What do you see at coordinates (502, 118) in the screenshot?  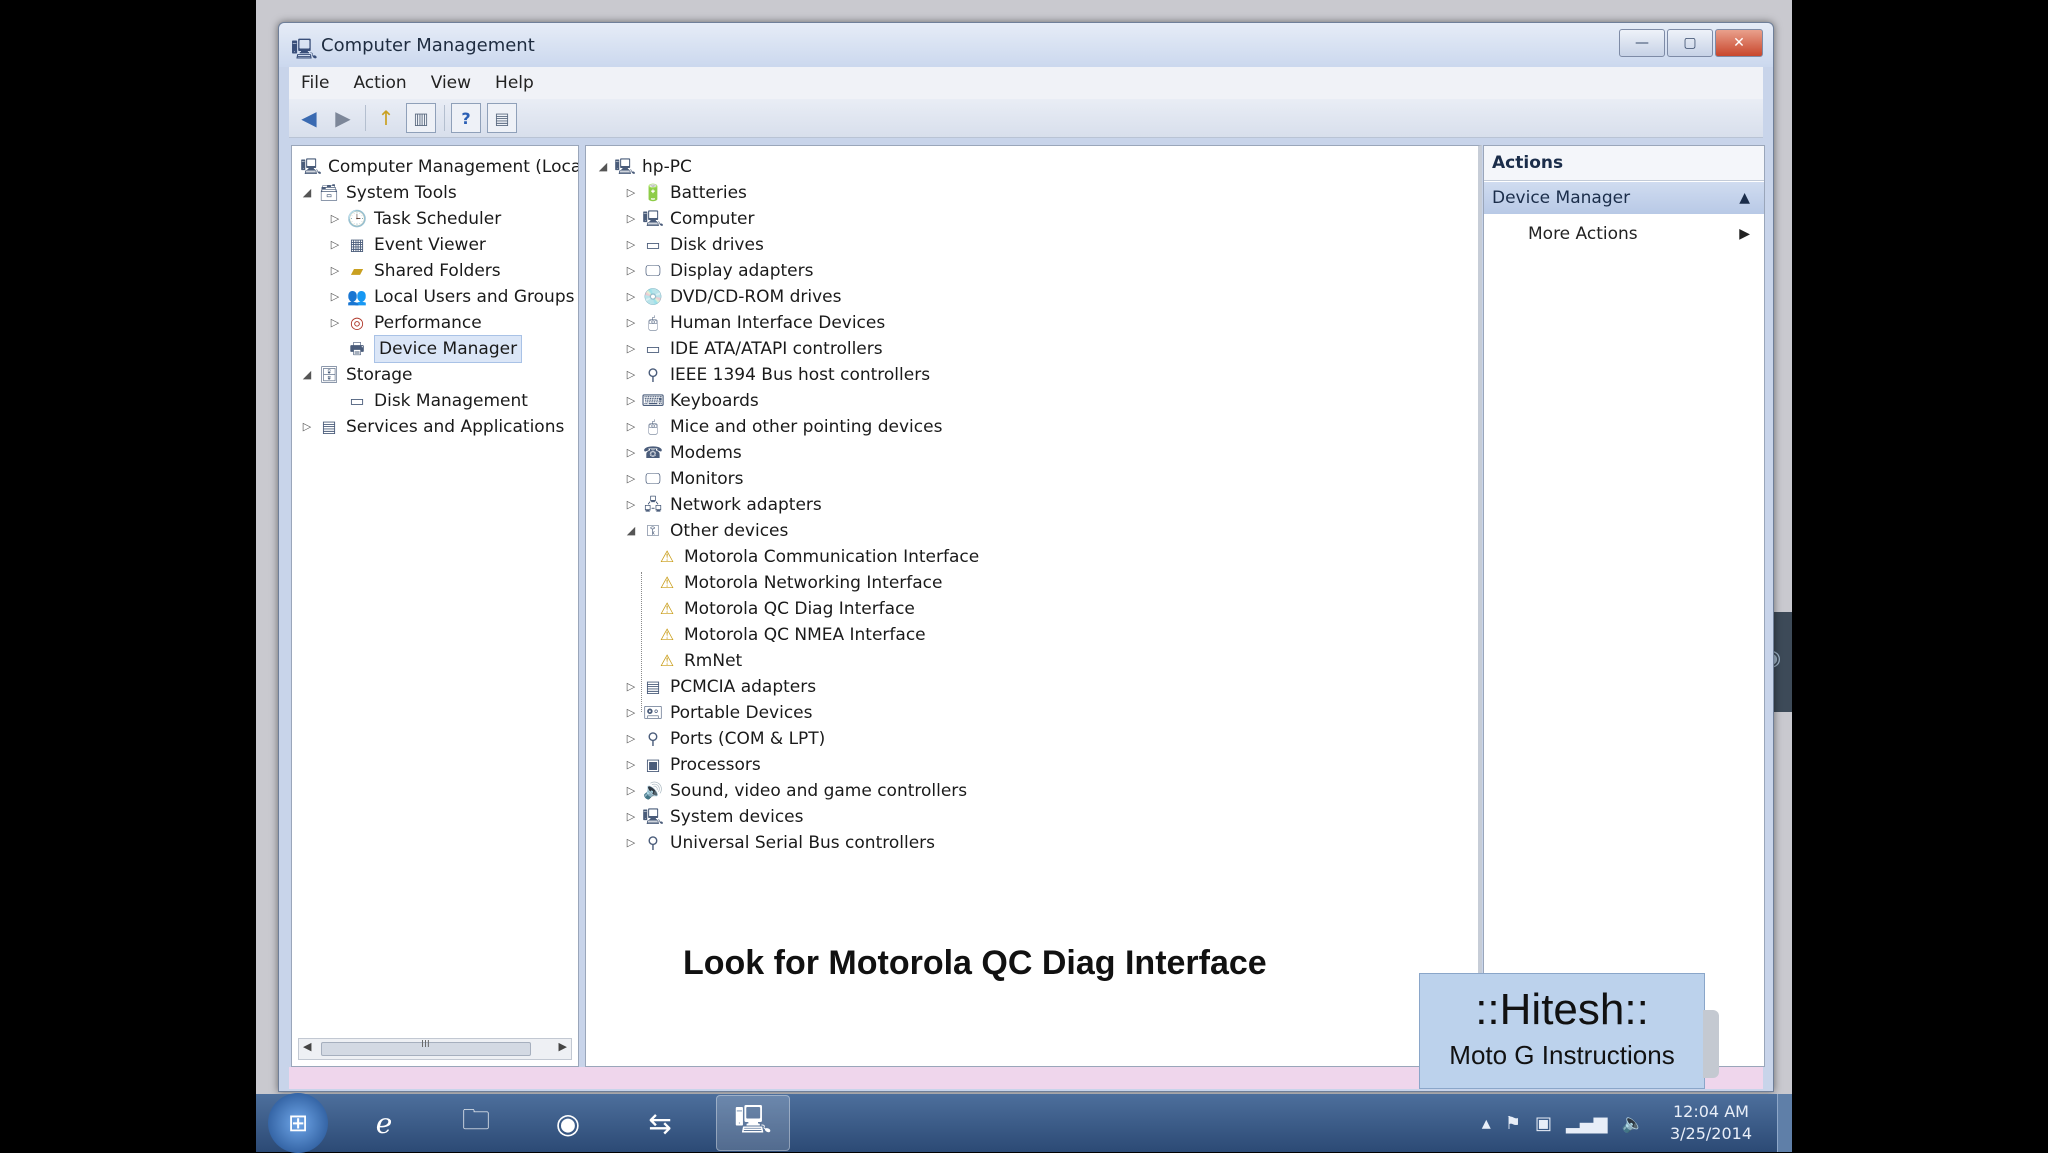 I see `show-hide-action-pane-icon: ▤` at bounding box center [502, 118].